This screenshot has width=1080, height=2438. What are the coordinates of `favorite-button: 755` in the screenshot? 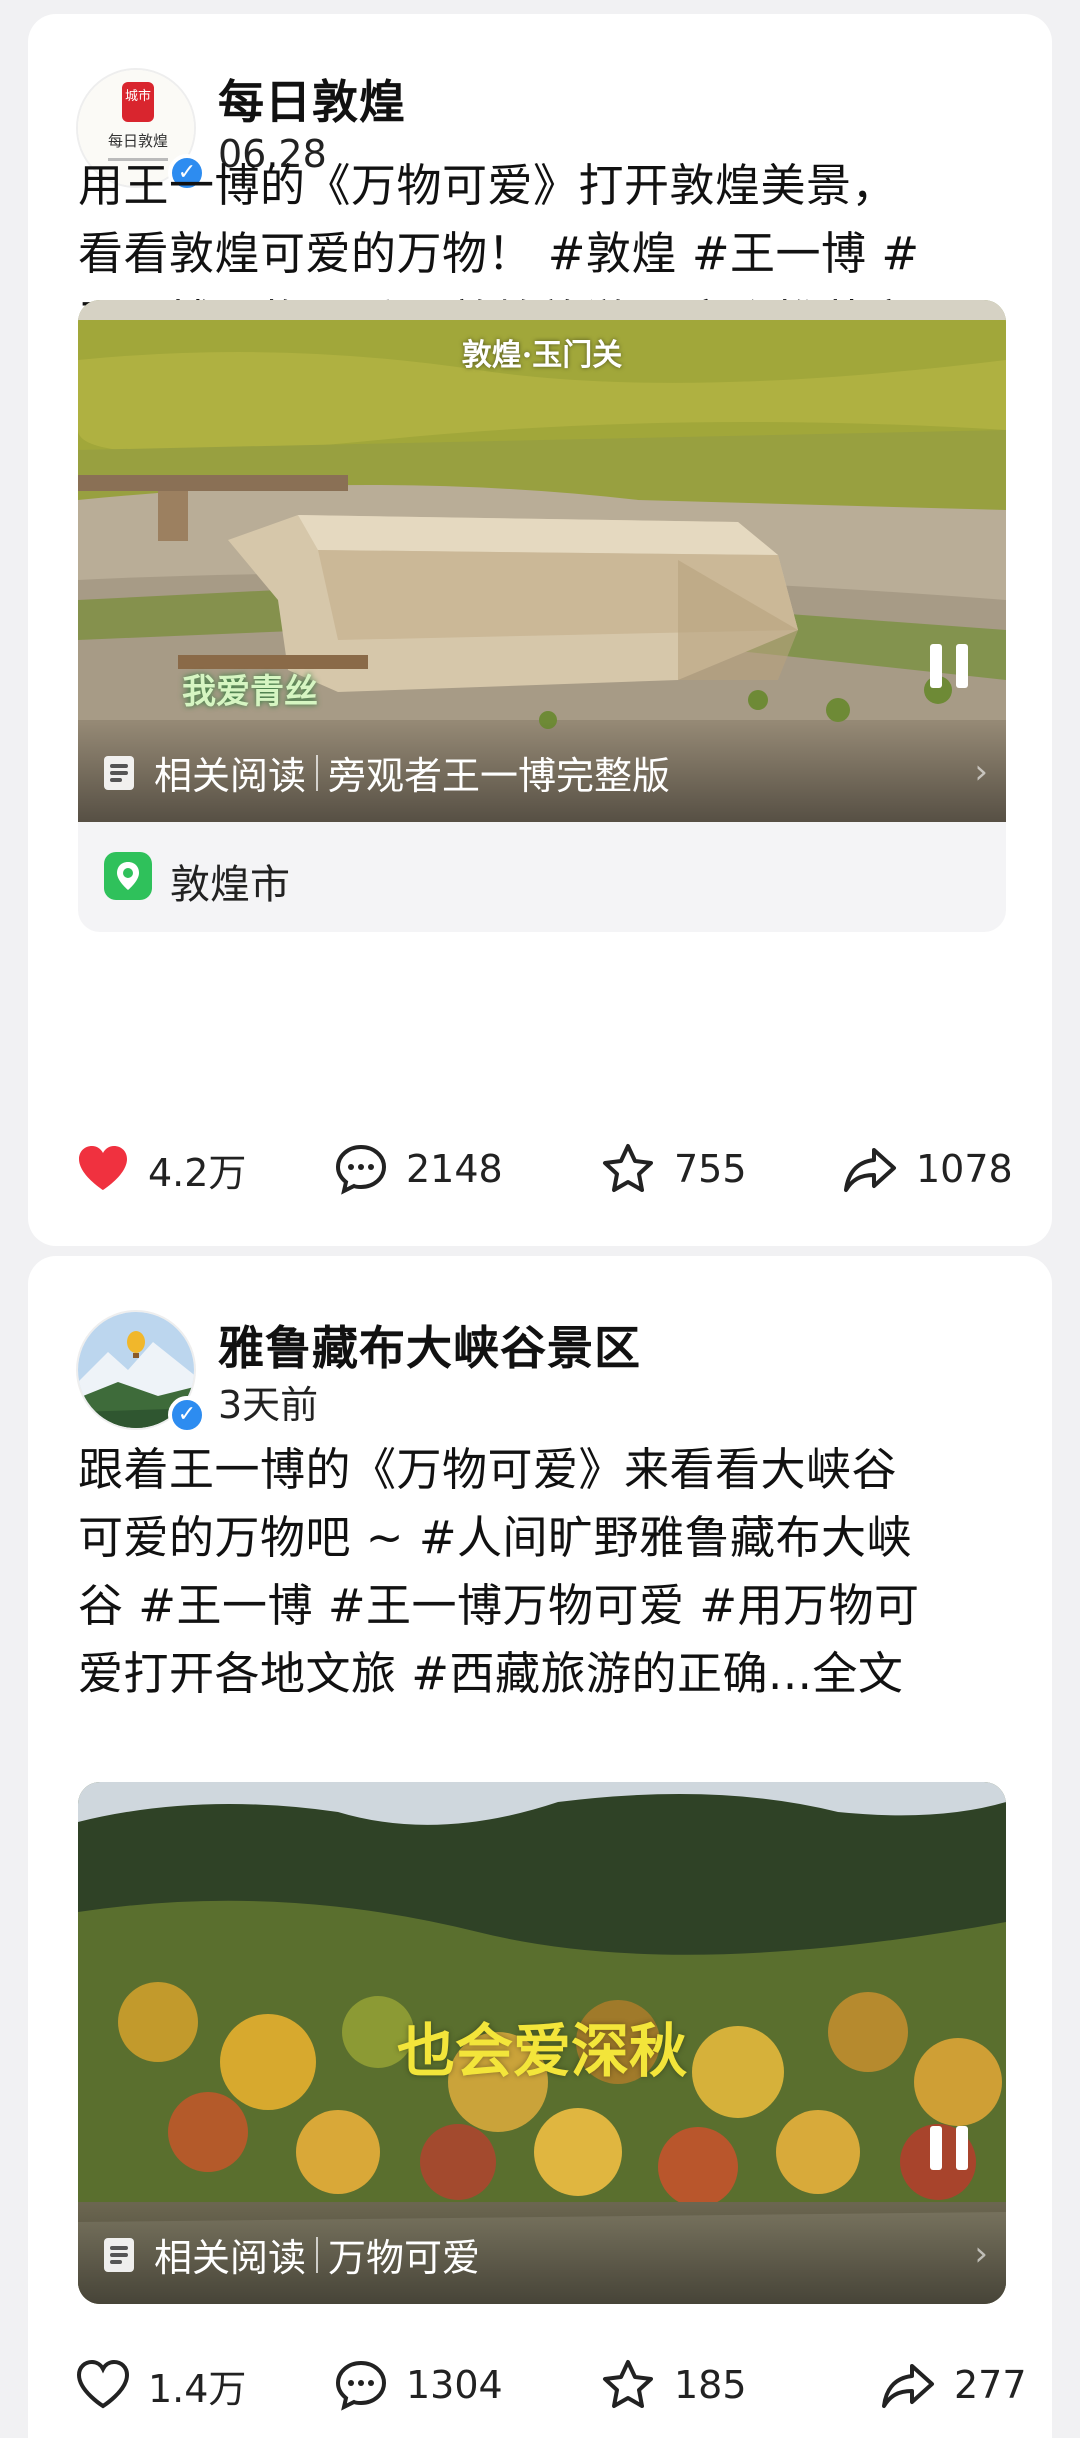 It's located at (673, 1169).